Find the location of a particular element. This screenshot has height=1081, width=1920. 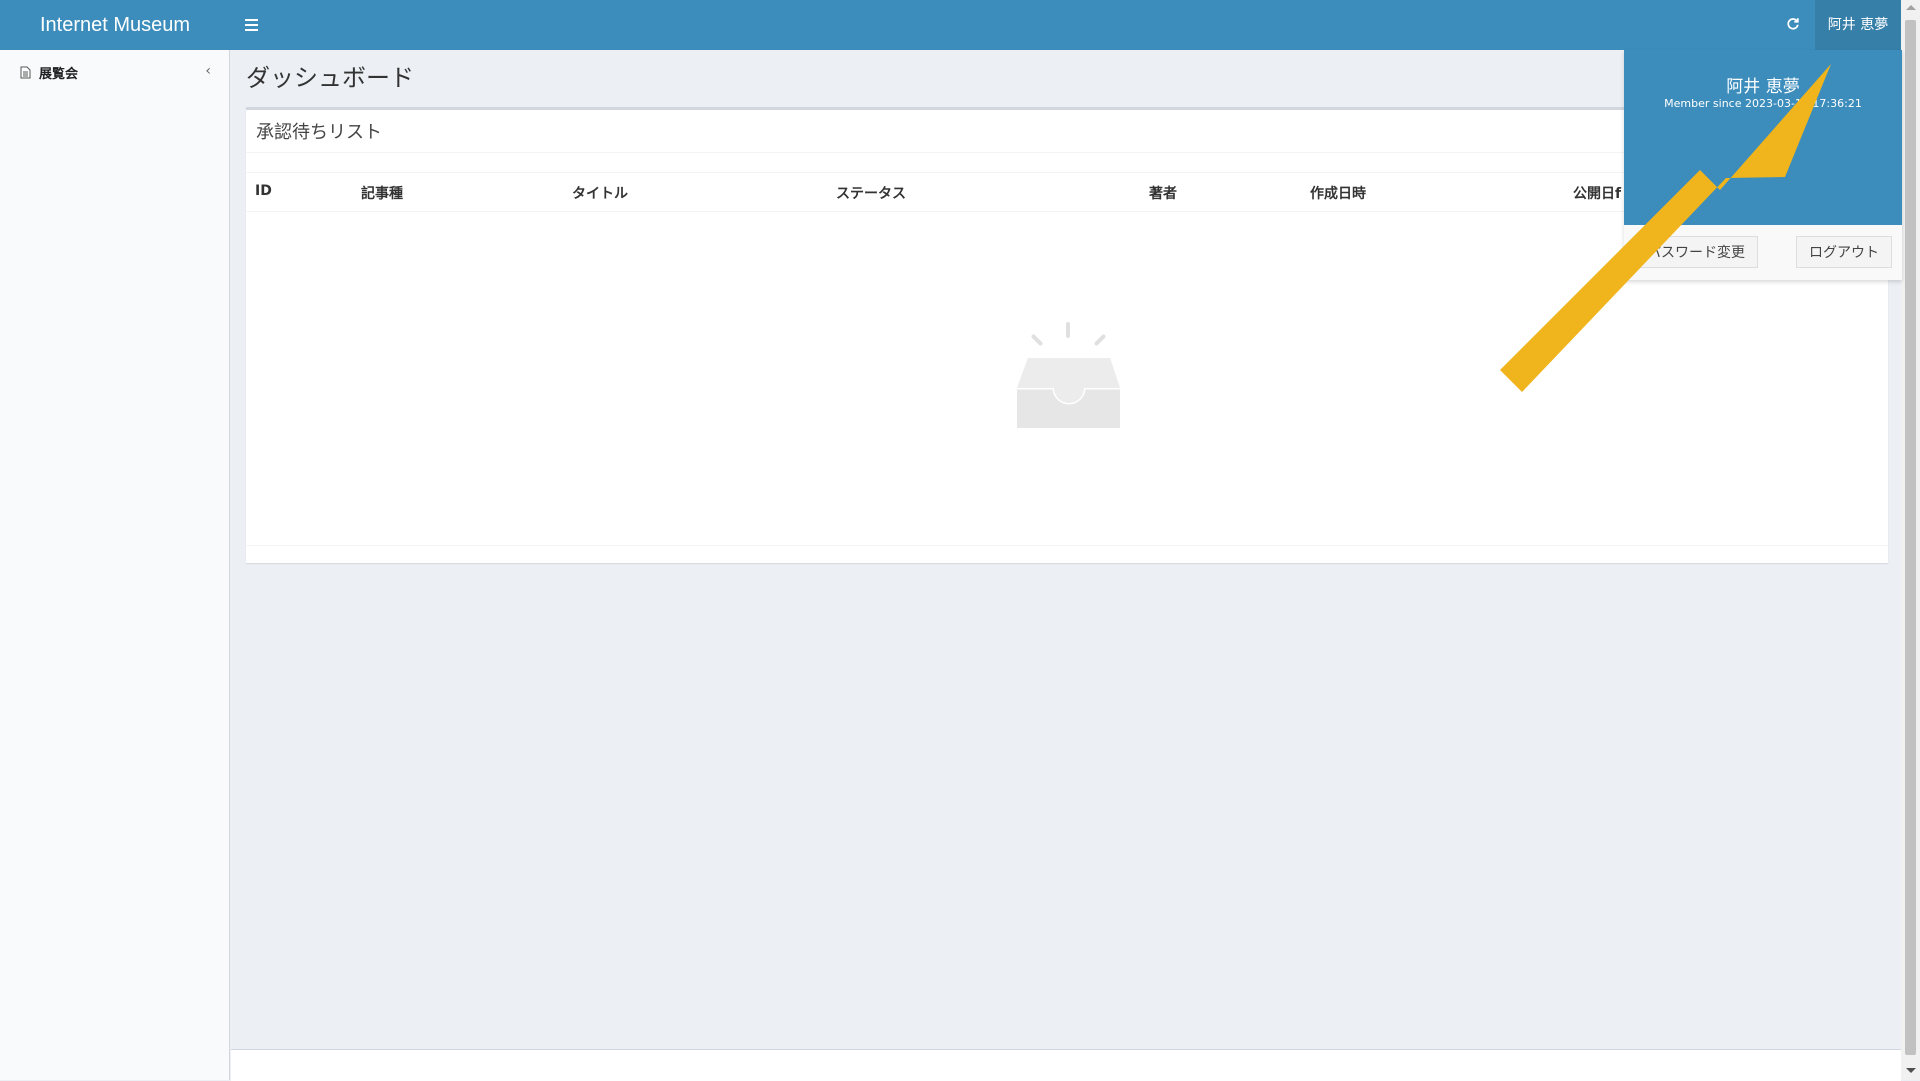

hamburger-menu-icon is located at coordinates (251, 25).